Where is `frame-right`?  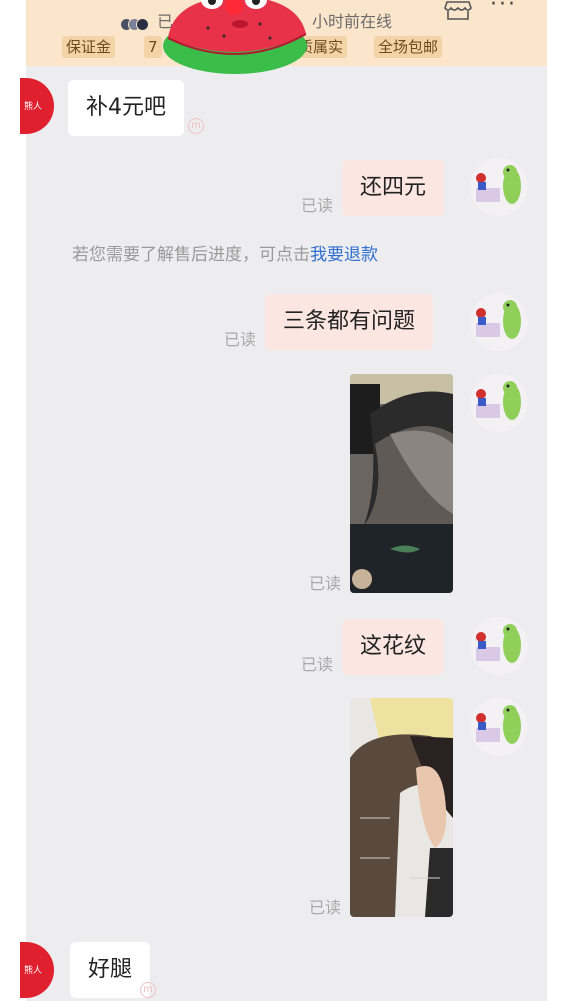
frame-right is located at coordinates (561, 500).